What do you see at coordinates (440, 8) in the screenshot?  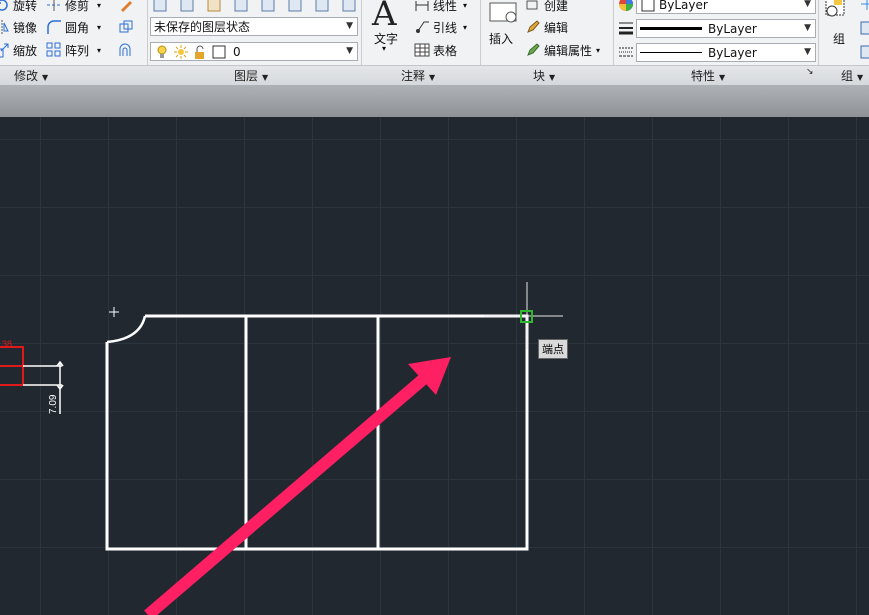 I see `linear-dimension-button: 线性 ▾` at bounding box center [440, 8].